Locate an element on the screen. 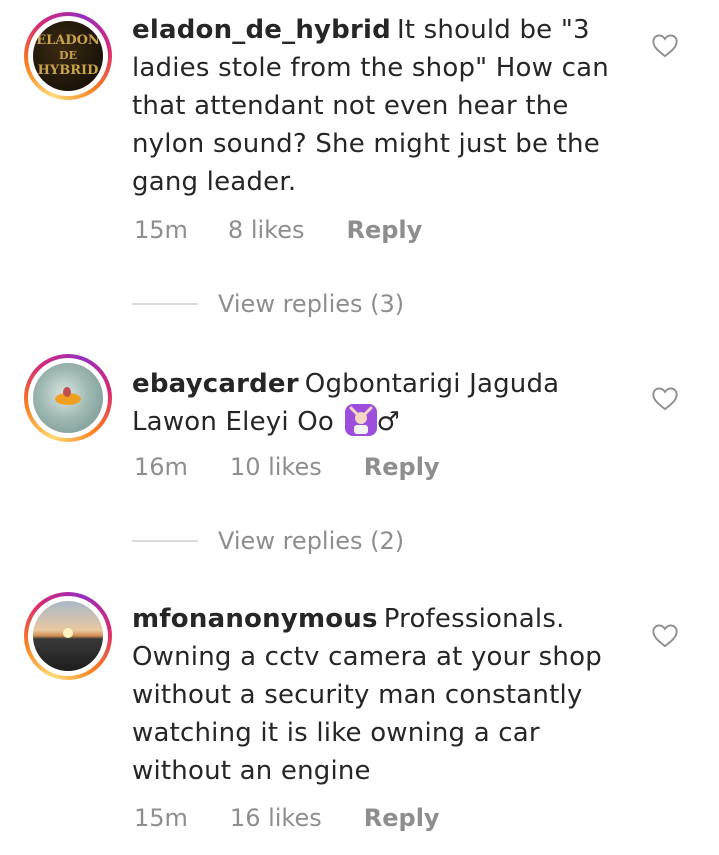  view-replies-button: View replies (2) is located at coordinates (268, 541).